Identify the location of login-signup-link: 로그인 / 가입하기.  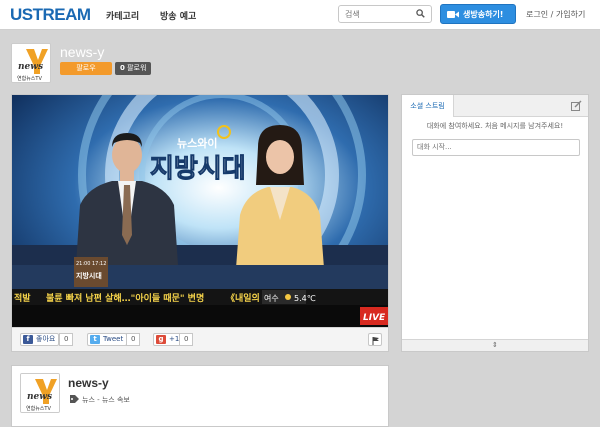
(555, 14).